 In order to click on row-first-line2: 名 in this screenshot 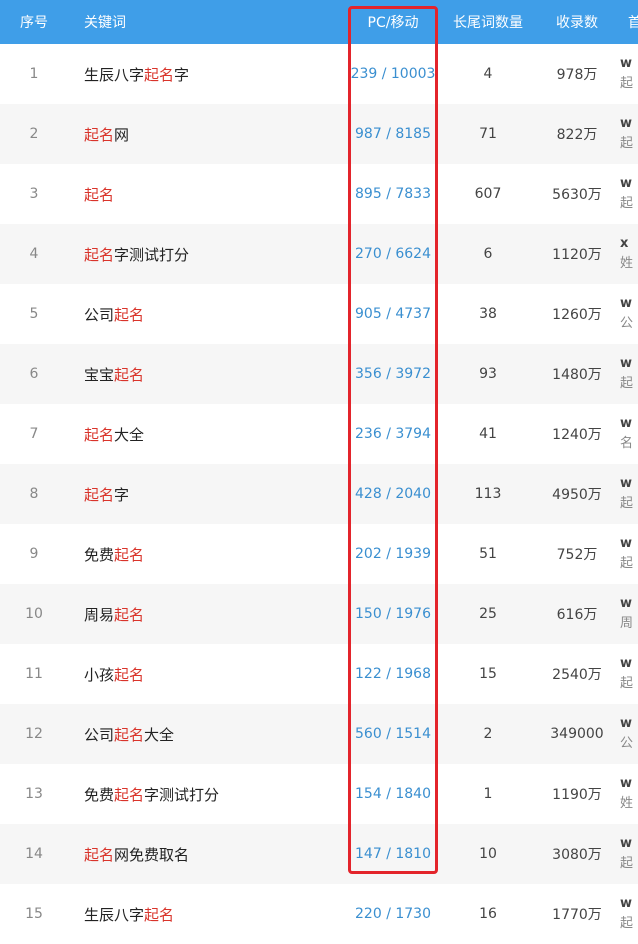, I will do `click(627, 443)`.